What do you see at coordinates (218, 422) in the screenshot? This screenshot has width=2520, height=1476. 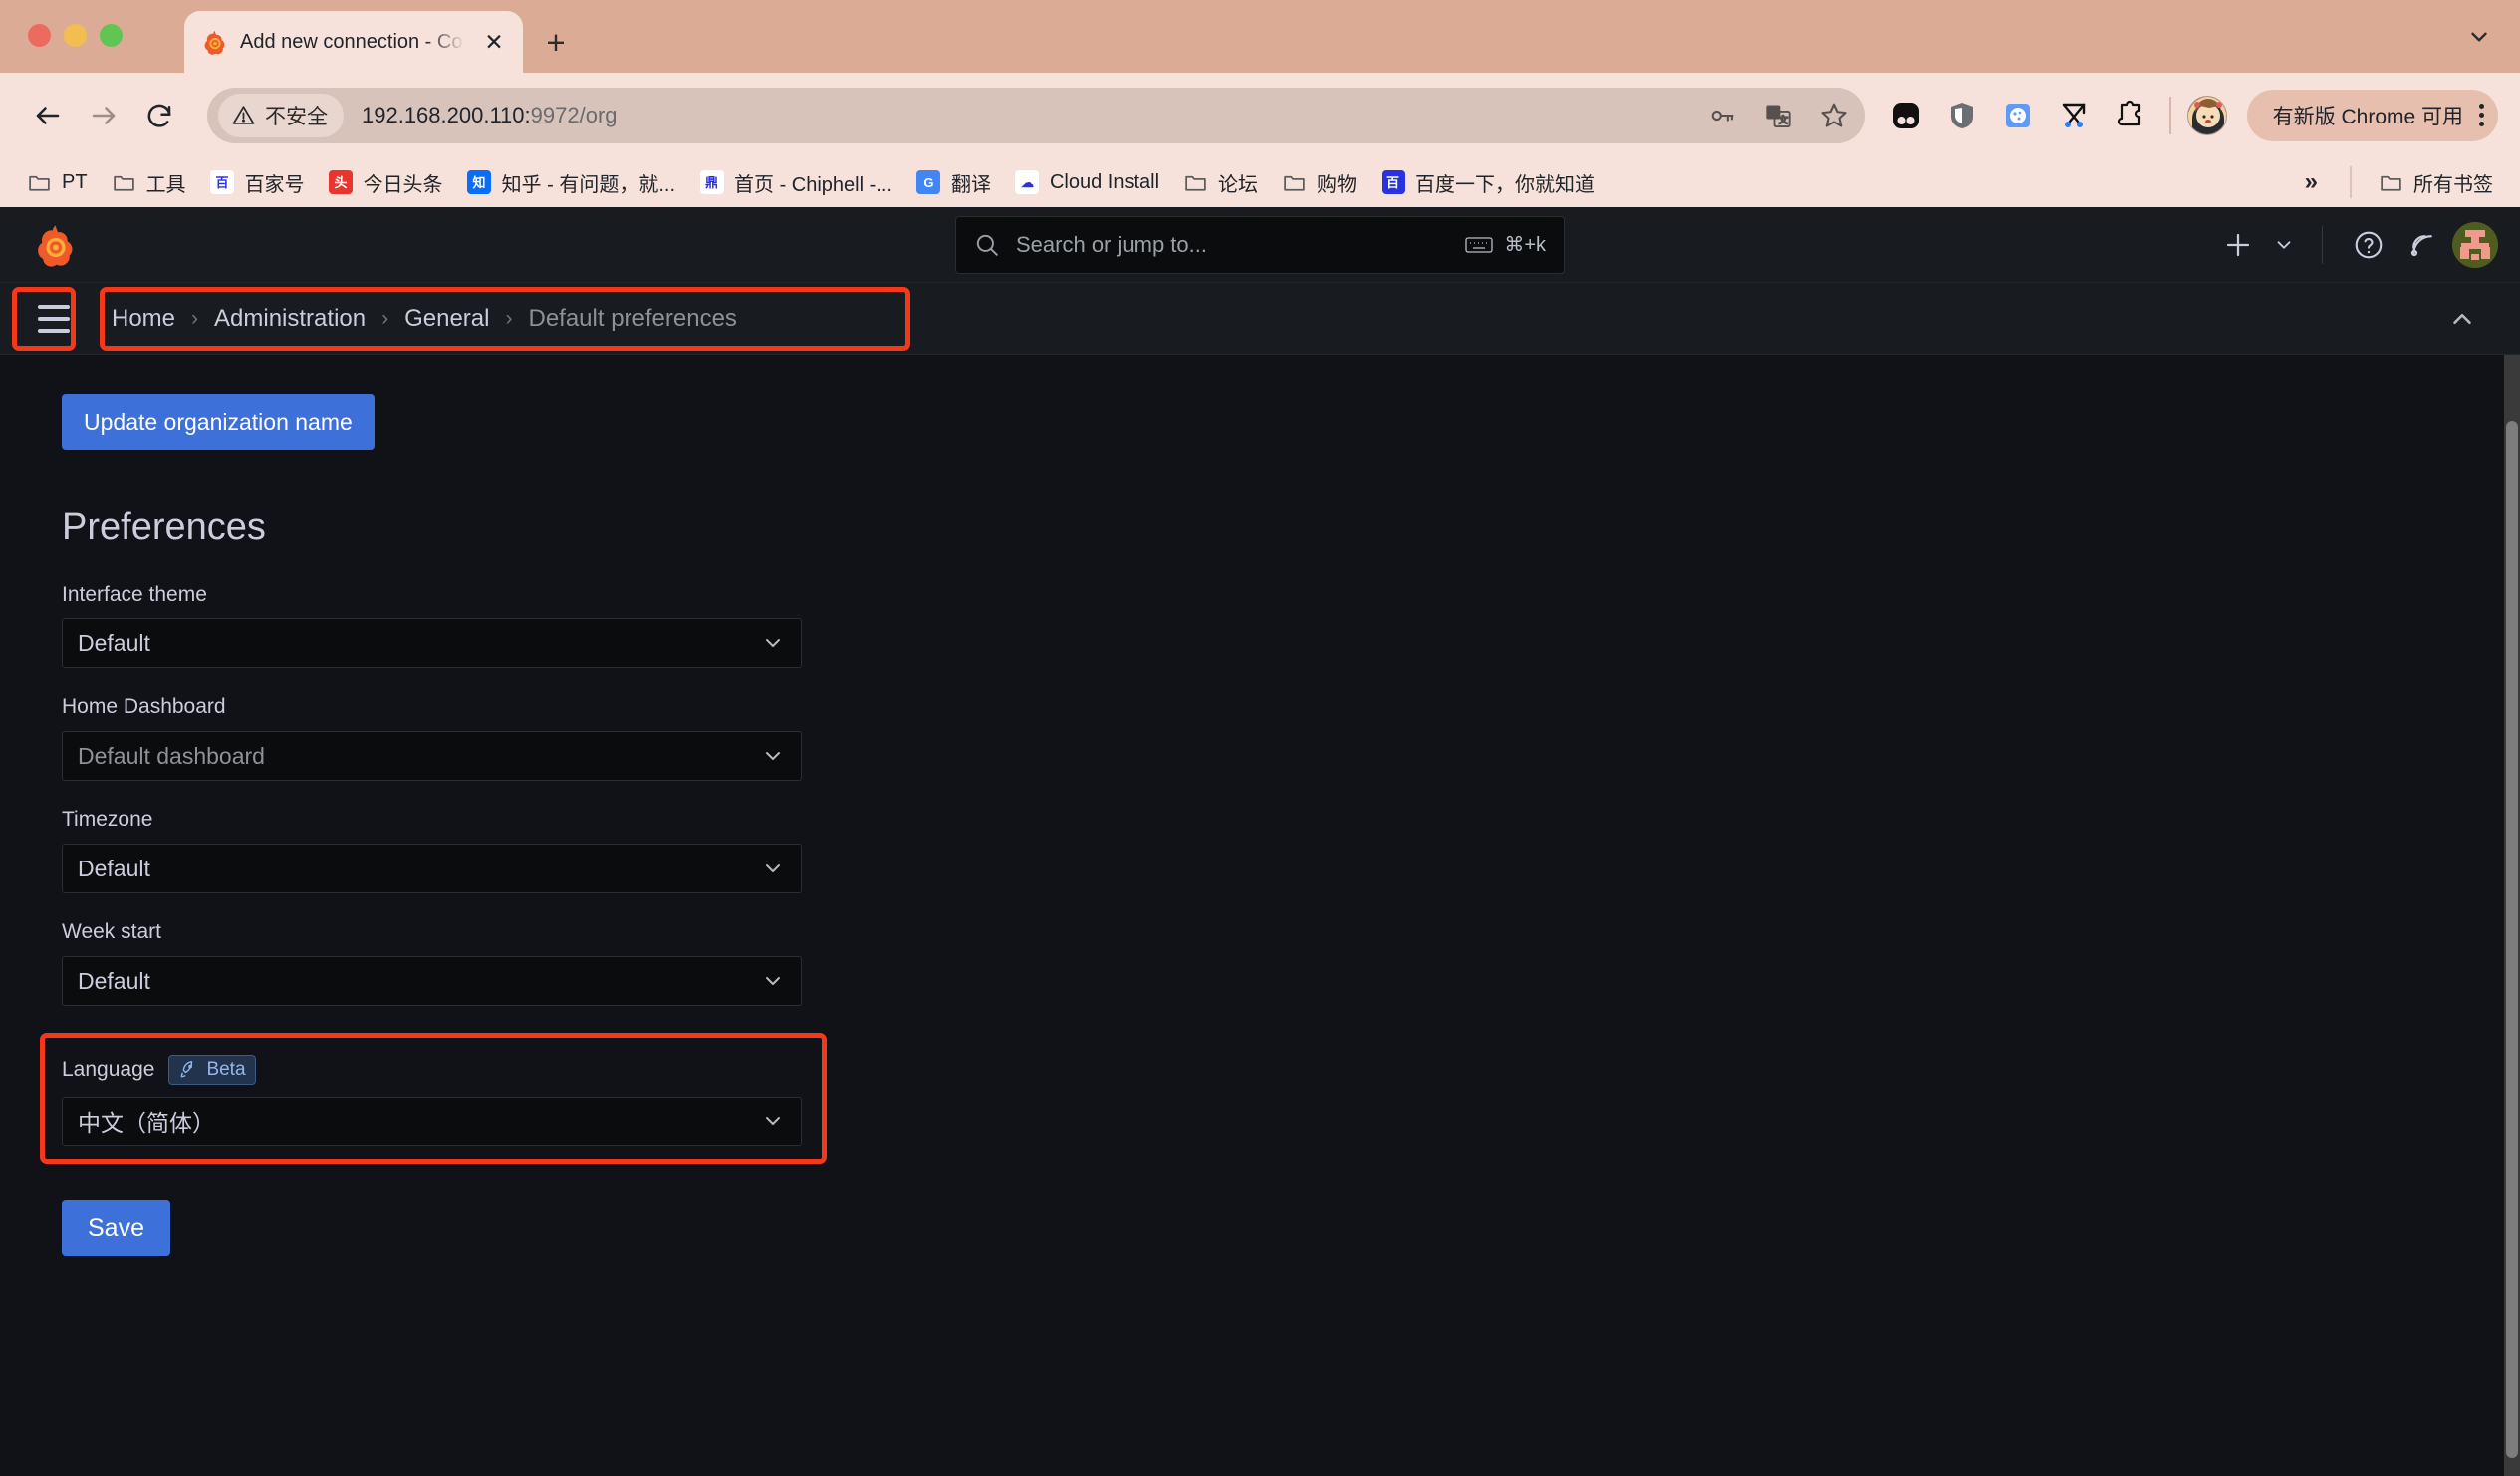 I see `update-org-name-button: Update organization name` at bounding box center [218, 422].